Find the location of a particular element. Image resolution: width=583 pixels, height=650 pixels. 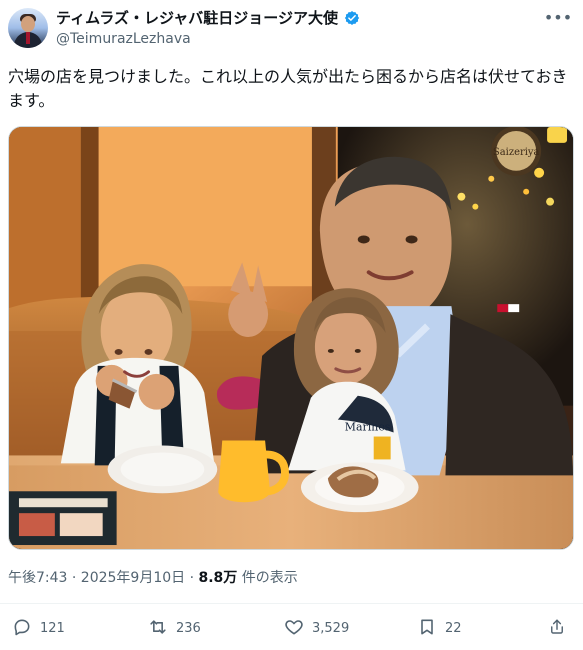

post-text: 穴場の店を見つけました。これ以上の人気が出たら困るから店名は伏せておきます。 is located at coordinates (288, 88).